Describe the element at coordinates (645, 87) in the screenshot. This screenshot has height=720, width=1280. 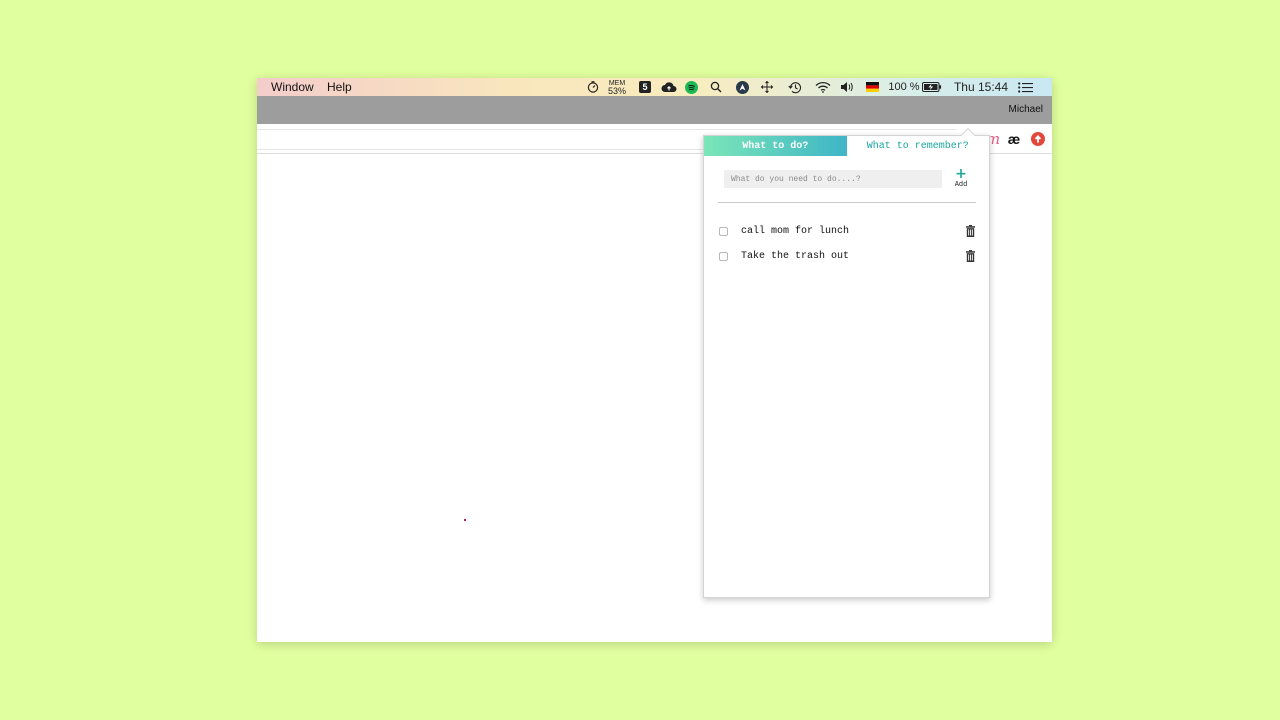
I see `badge-5-icon: 5` at that location.